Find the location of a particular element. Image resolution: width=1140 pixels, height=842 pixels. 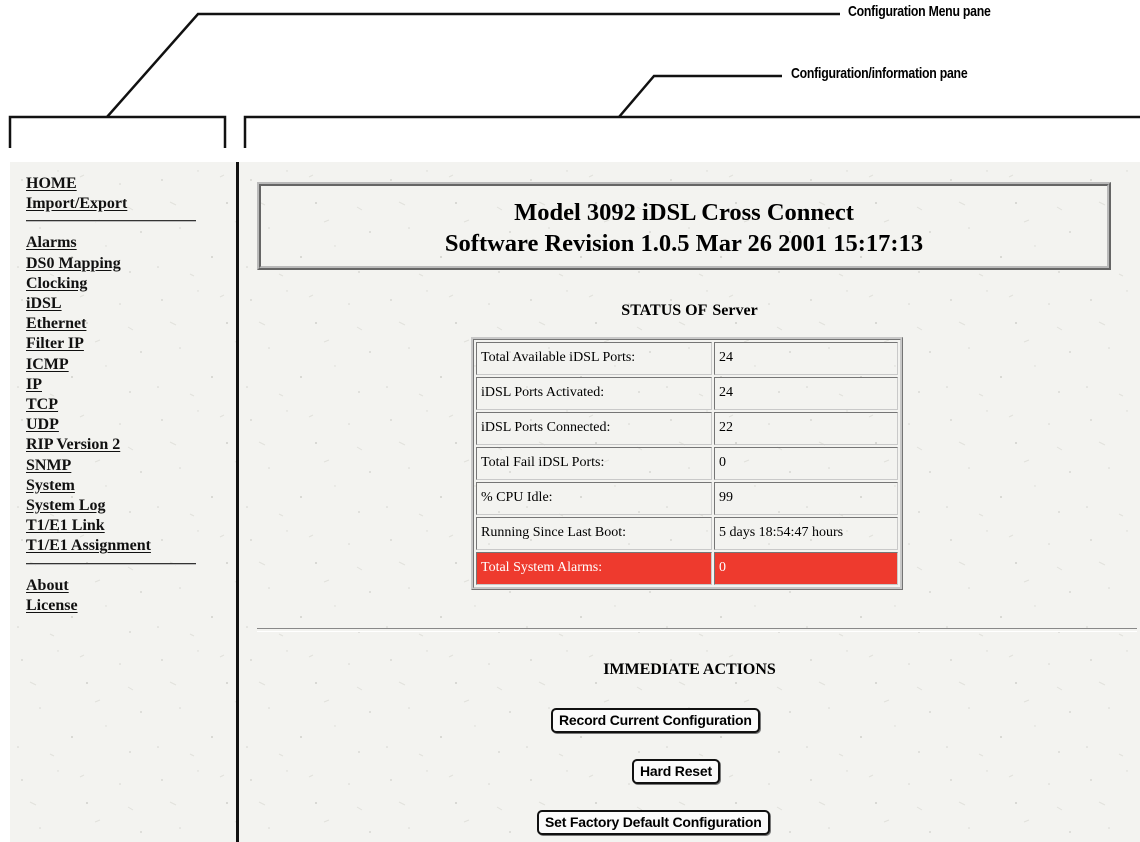

menu-link-ethernet: Ethernet is located at coordinates (111, 324).